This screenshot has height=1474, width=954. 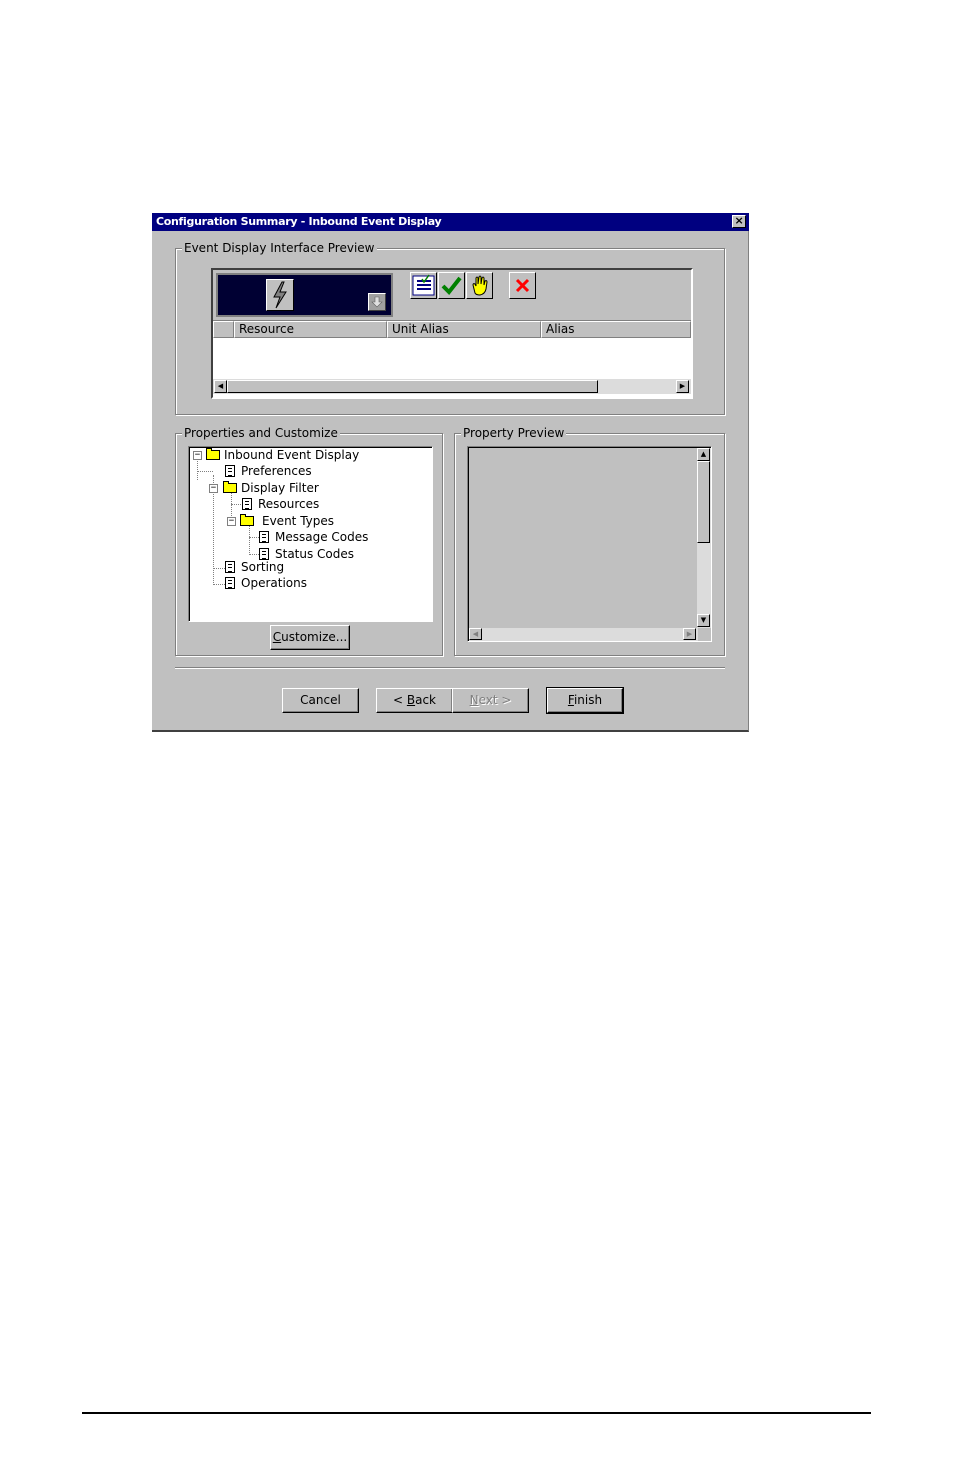 What do you see at coordinates (476, 1413) in the screenshot?
I see `page-footer-rule` at bounding box center [476, 1413].